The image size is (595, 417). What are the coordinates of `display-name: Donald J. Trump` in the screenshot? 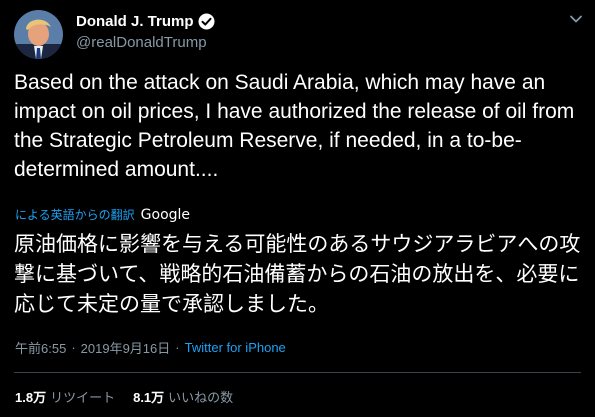 It's located at (135, 21).